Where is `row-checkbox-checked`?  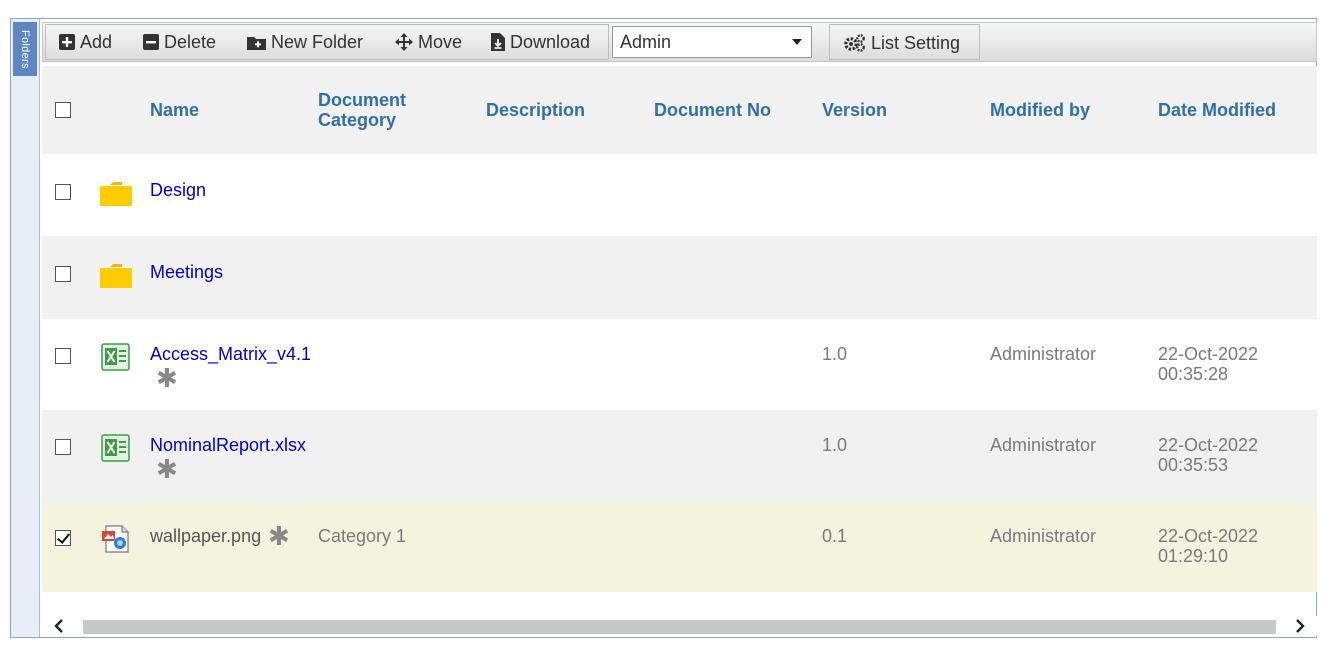 row-checkbox-checked is located at coordinates (63, 538).